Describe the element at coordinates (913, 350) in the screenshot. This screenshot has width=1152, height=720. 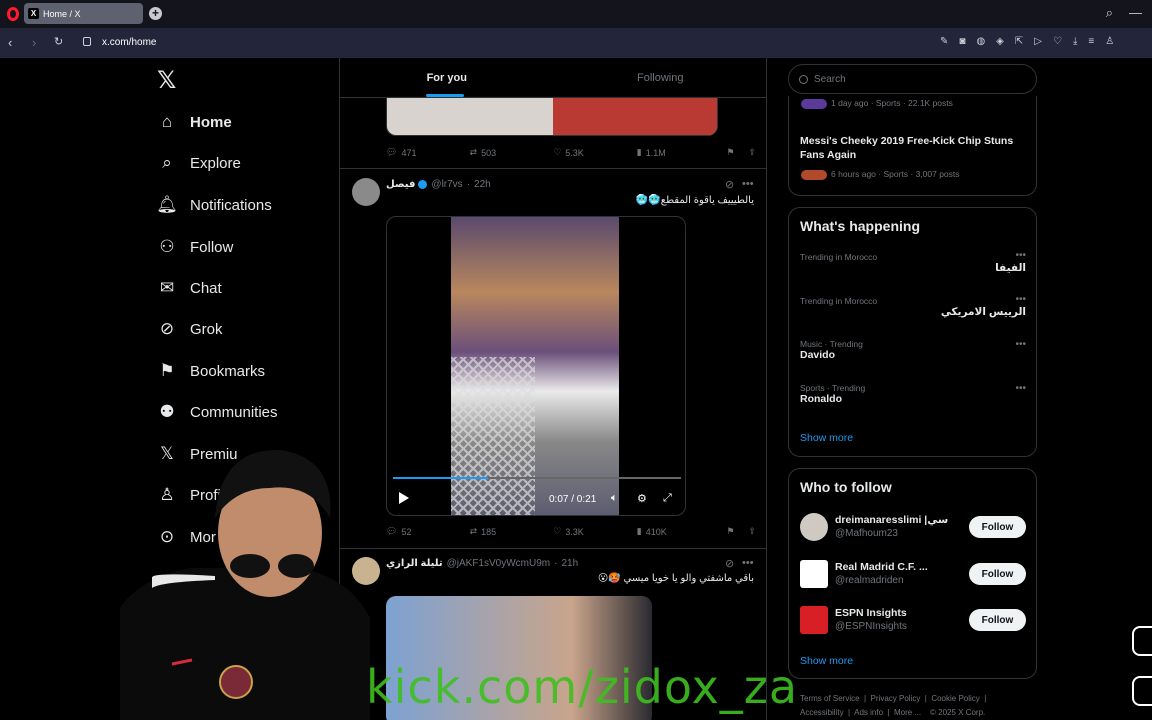
I see `trend-item: Music · Trending Davido •••` at that location.